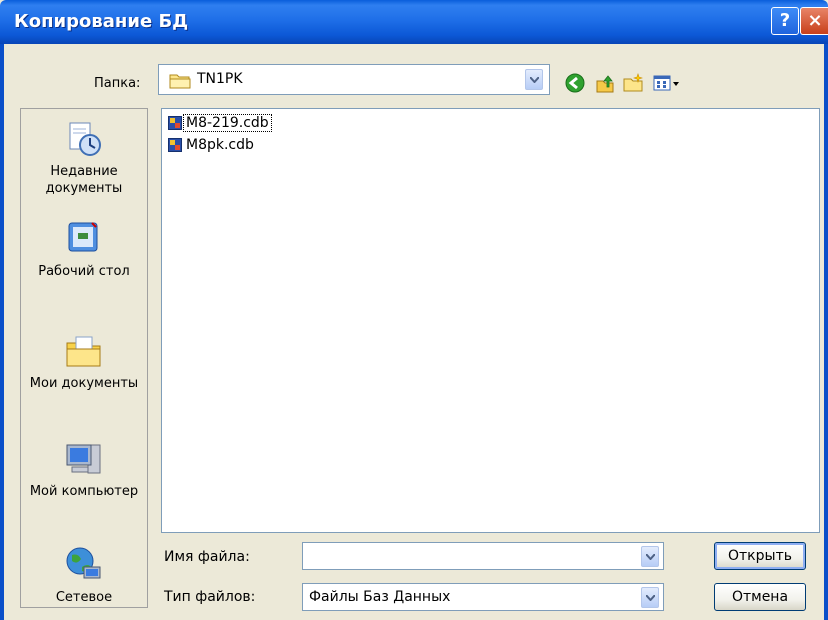 Image resolution: width=828 pixels, height=620 pixels. Describe the element at coordinates (380, 597) in the screenshot. I see `filetype-value: Файлы Баз Данных` at that location.